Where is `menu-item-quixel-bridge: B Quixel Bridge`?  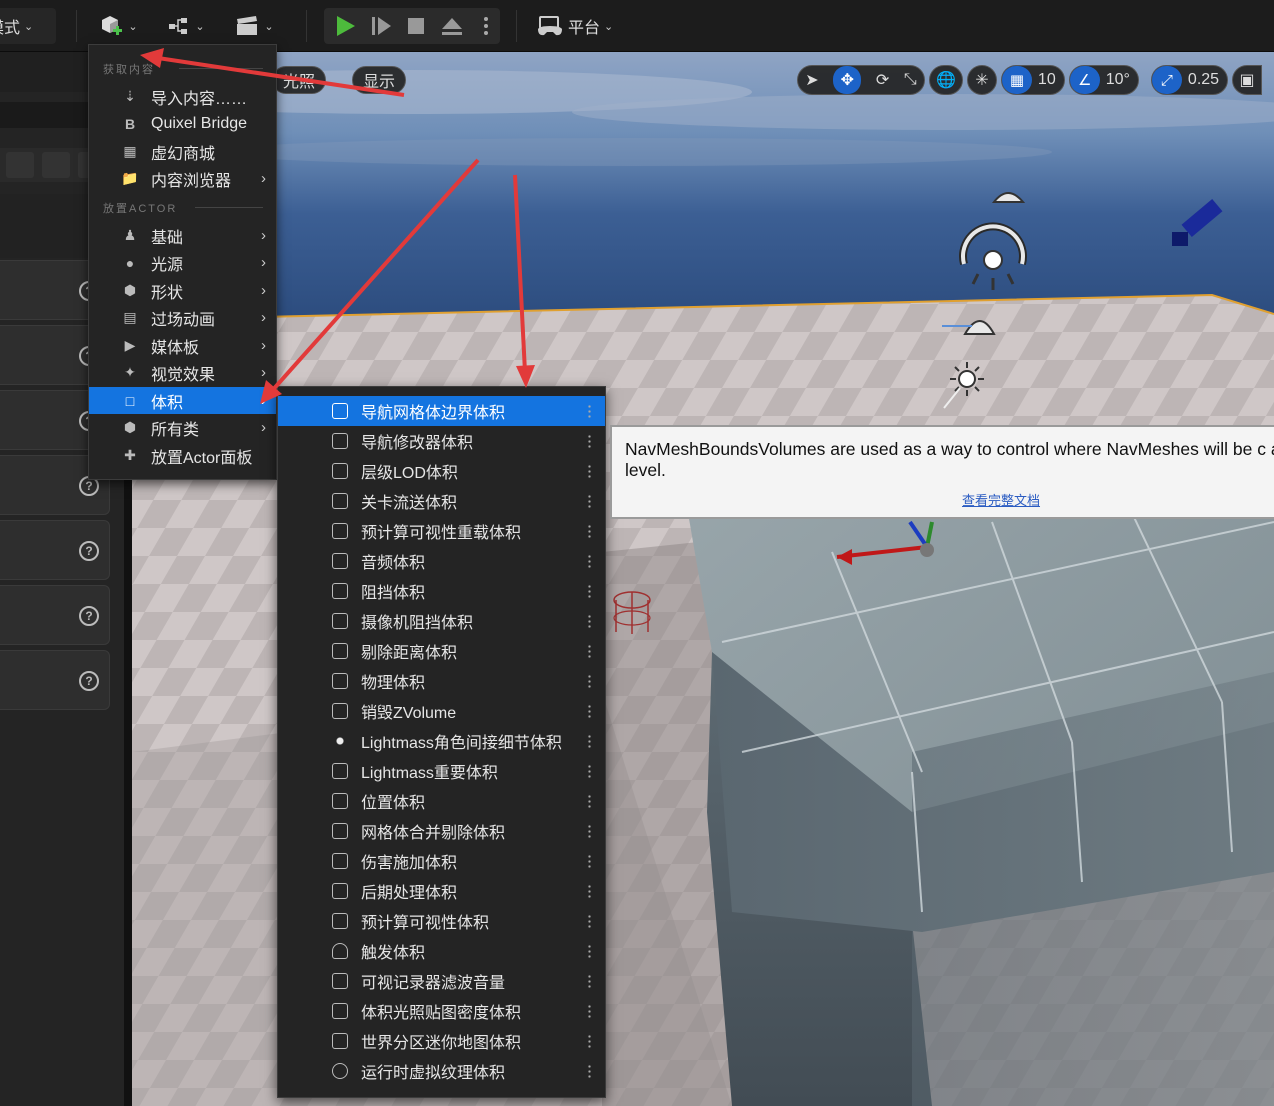
menu-item-quixel-bridge: B Quixel Bridge is located at coordinates (182, 123).